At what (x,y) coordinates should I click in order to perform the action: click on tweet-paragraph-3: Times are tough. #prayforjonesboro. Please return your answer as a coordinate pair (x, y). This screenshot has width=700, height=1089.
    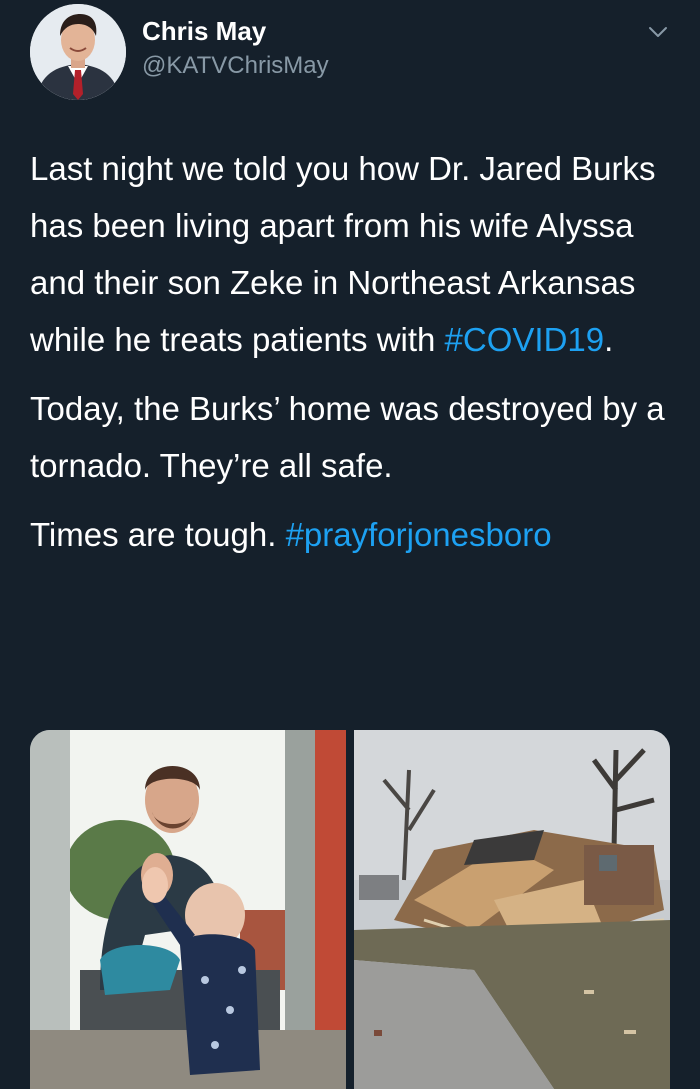
    Looking at the image, I should click on (350, 534).